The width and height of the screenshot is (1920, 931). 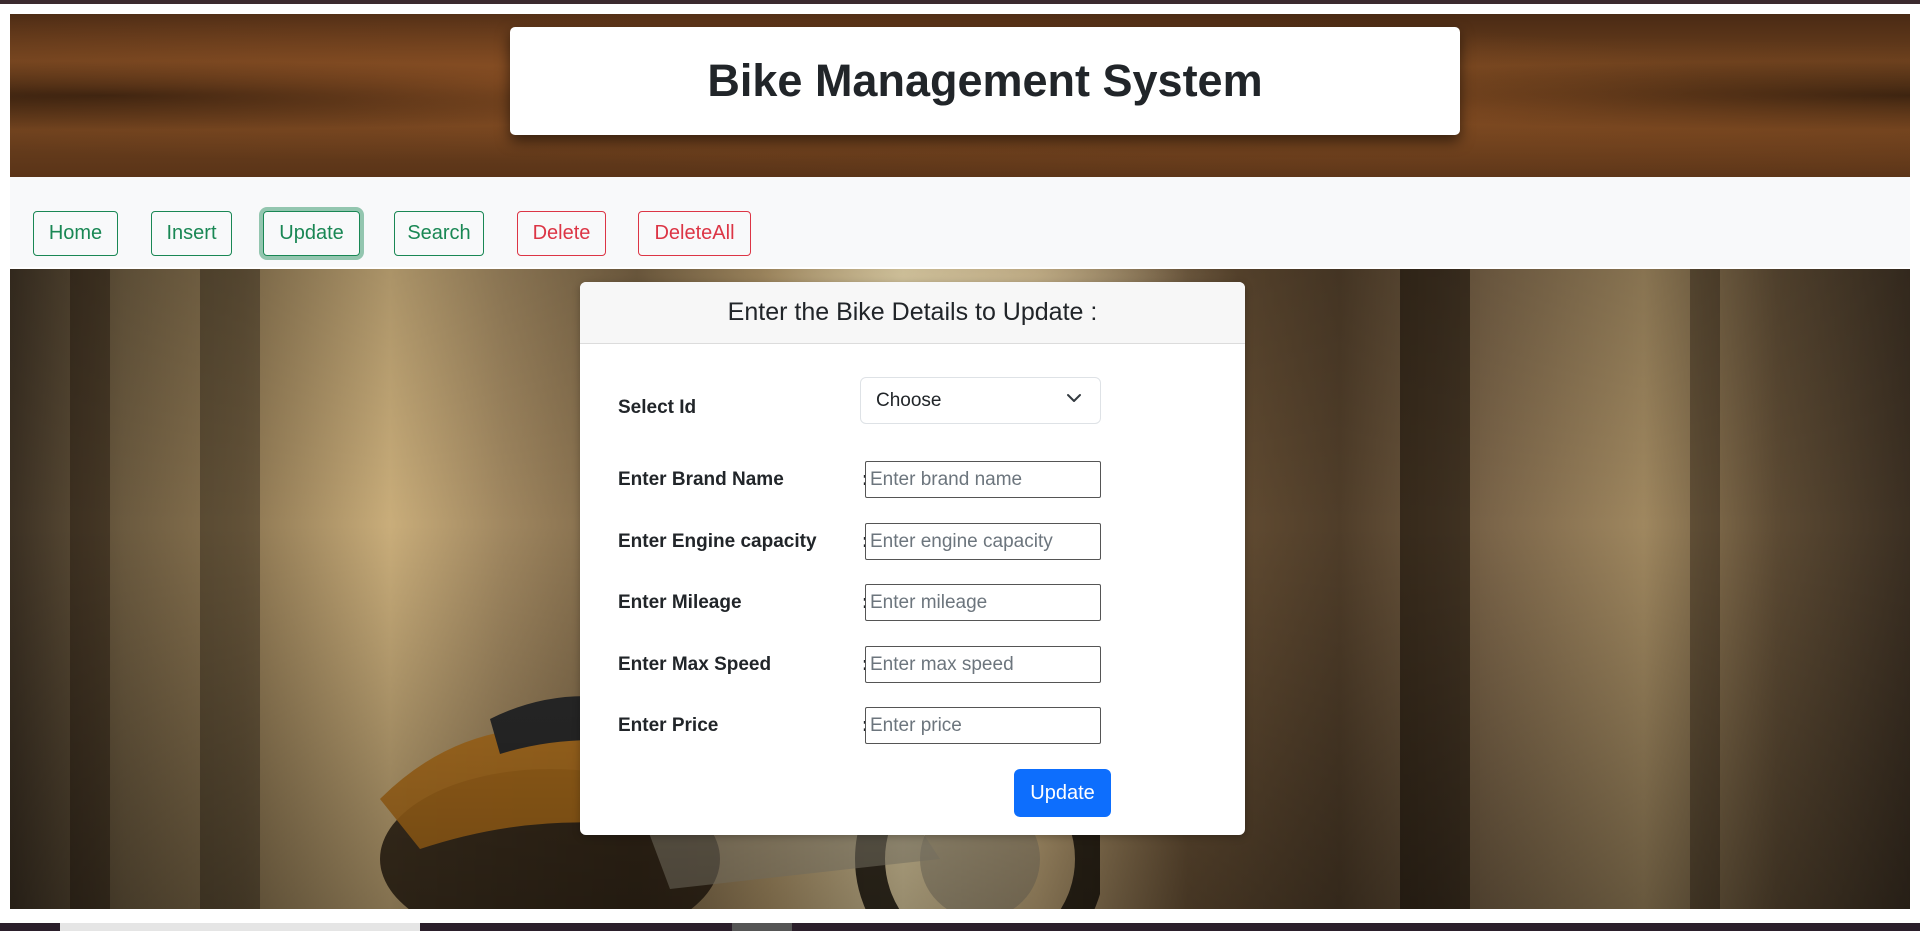 What do you see at coordinates (960, 927) in the screenshot?
I see `window-bottom-strip` at bounding box center [960, 927].